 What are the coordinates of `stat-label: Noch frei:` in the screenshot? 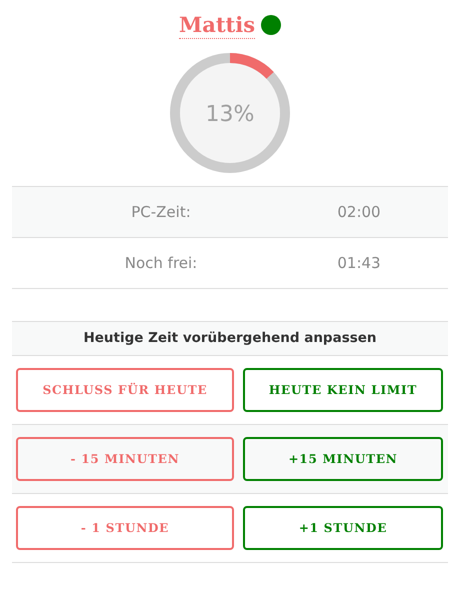 It's located at (161, 263).